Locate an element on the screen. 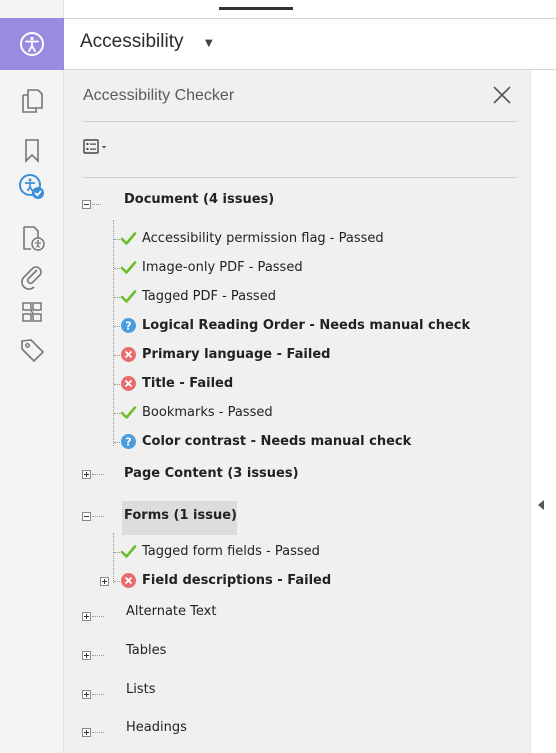 The image size is (556, 753). options-menu-icon is located at coordinates (98, 147).